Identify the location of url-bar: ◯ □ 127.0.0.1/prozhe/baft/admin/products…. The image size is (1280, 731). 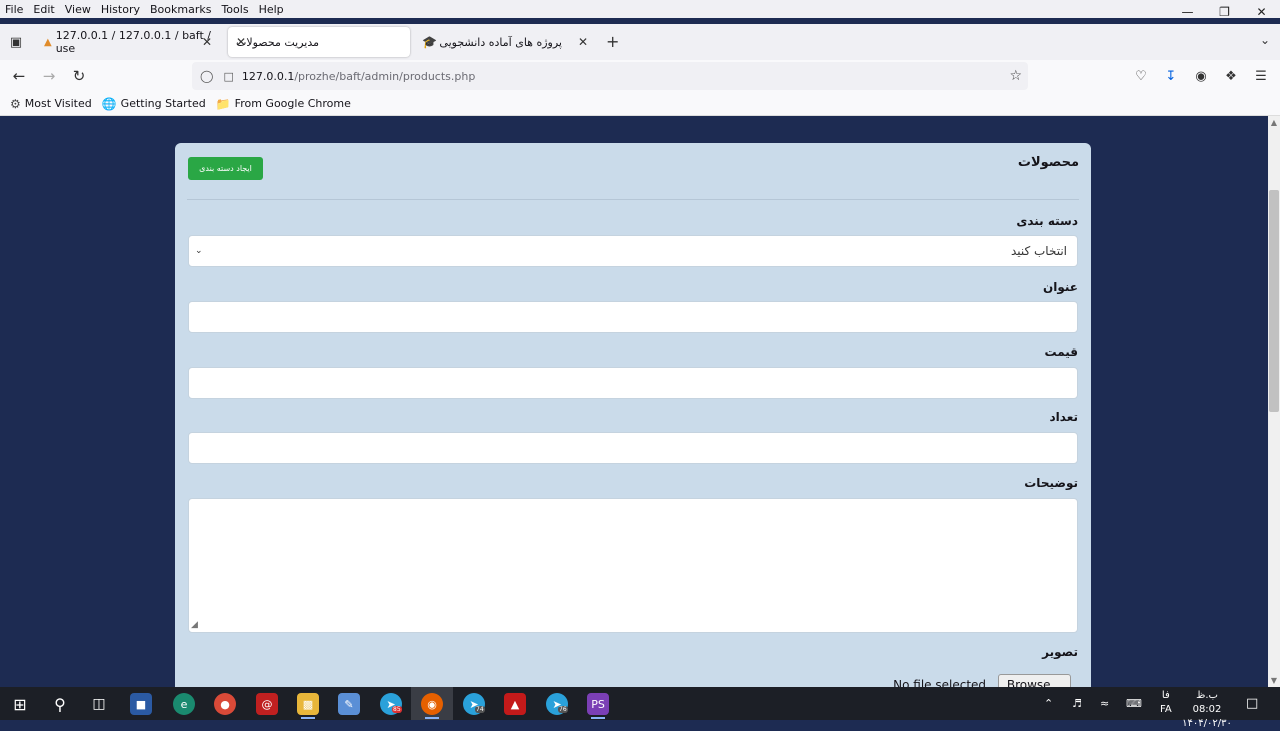
(610, 76).